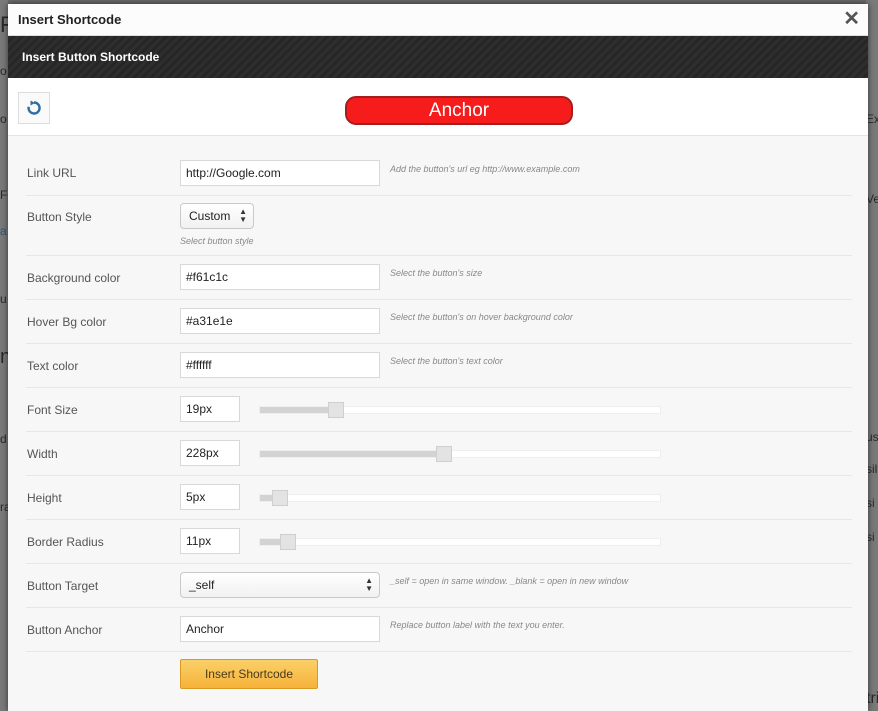 Image resolution: width=878 pixels, height=711 pixels. I want to click on preview-bar: Anchor, so click(438, 107).